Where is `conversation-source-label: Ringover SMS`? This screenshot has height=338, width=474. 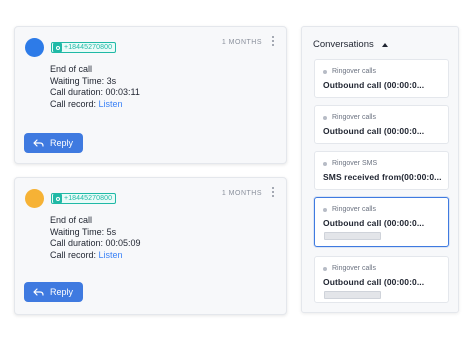 conversation-source-label: Ringover SMS is located at coordinates (355, 163).